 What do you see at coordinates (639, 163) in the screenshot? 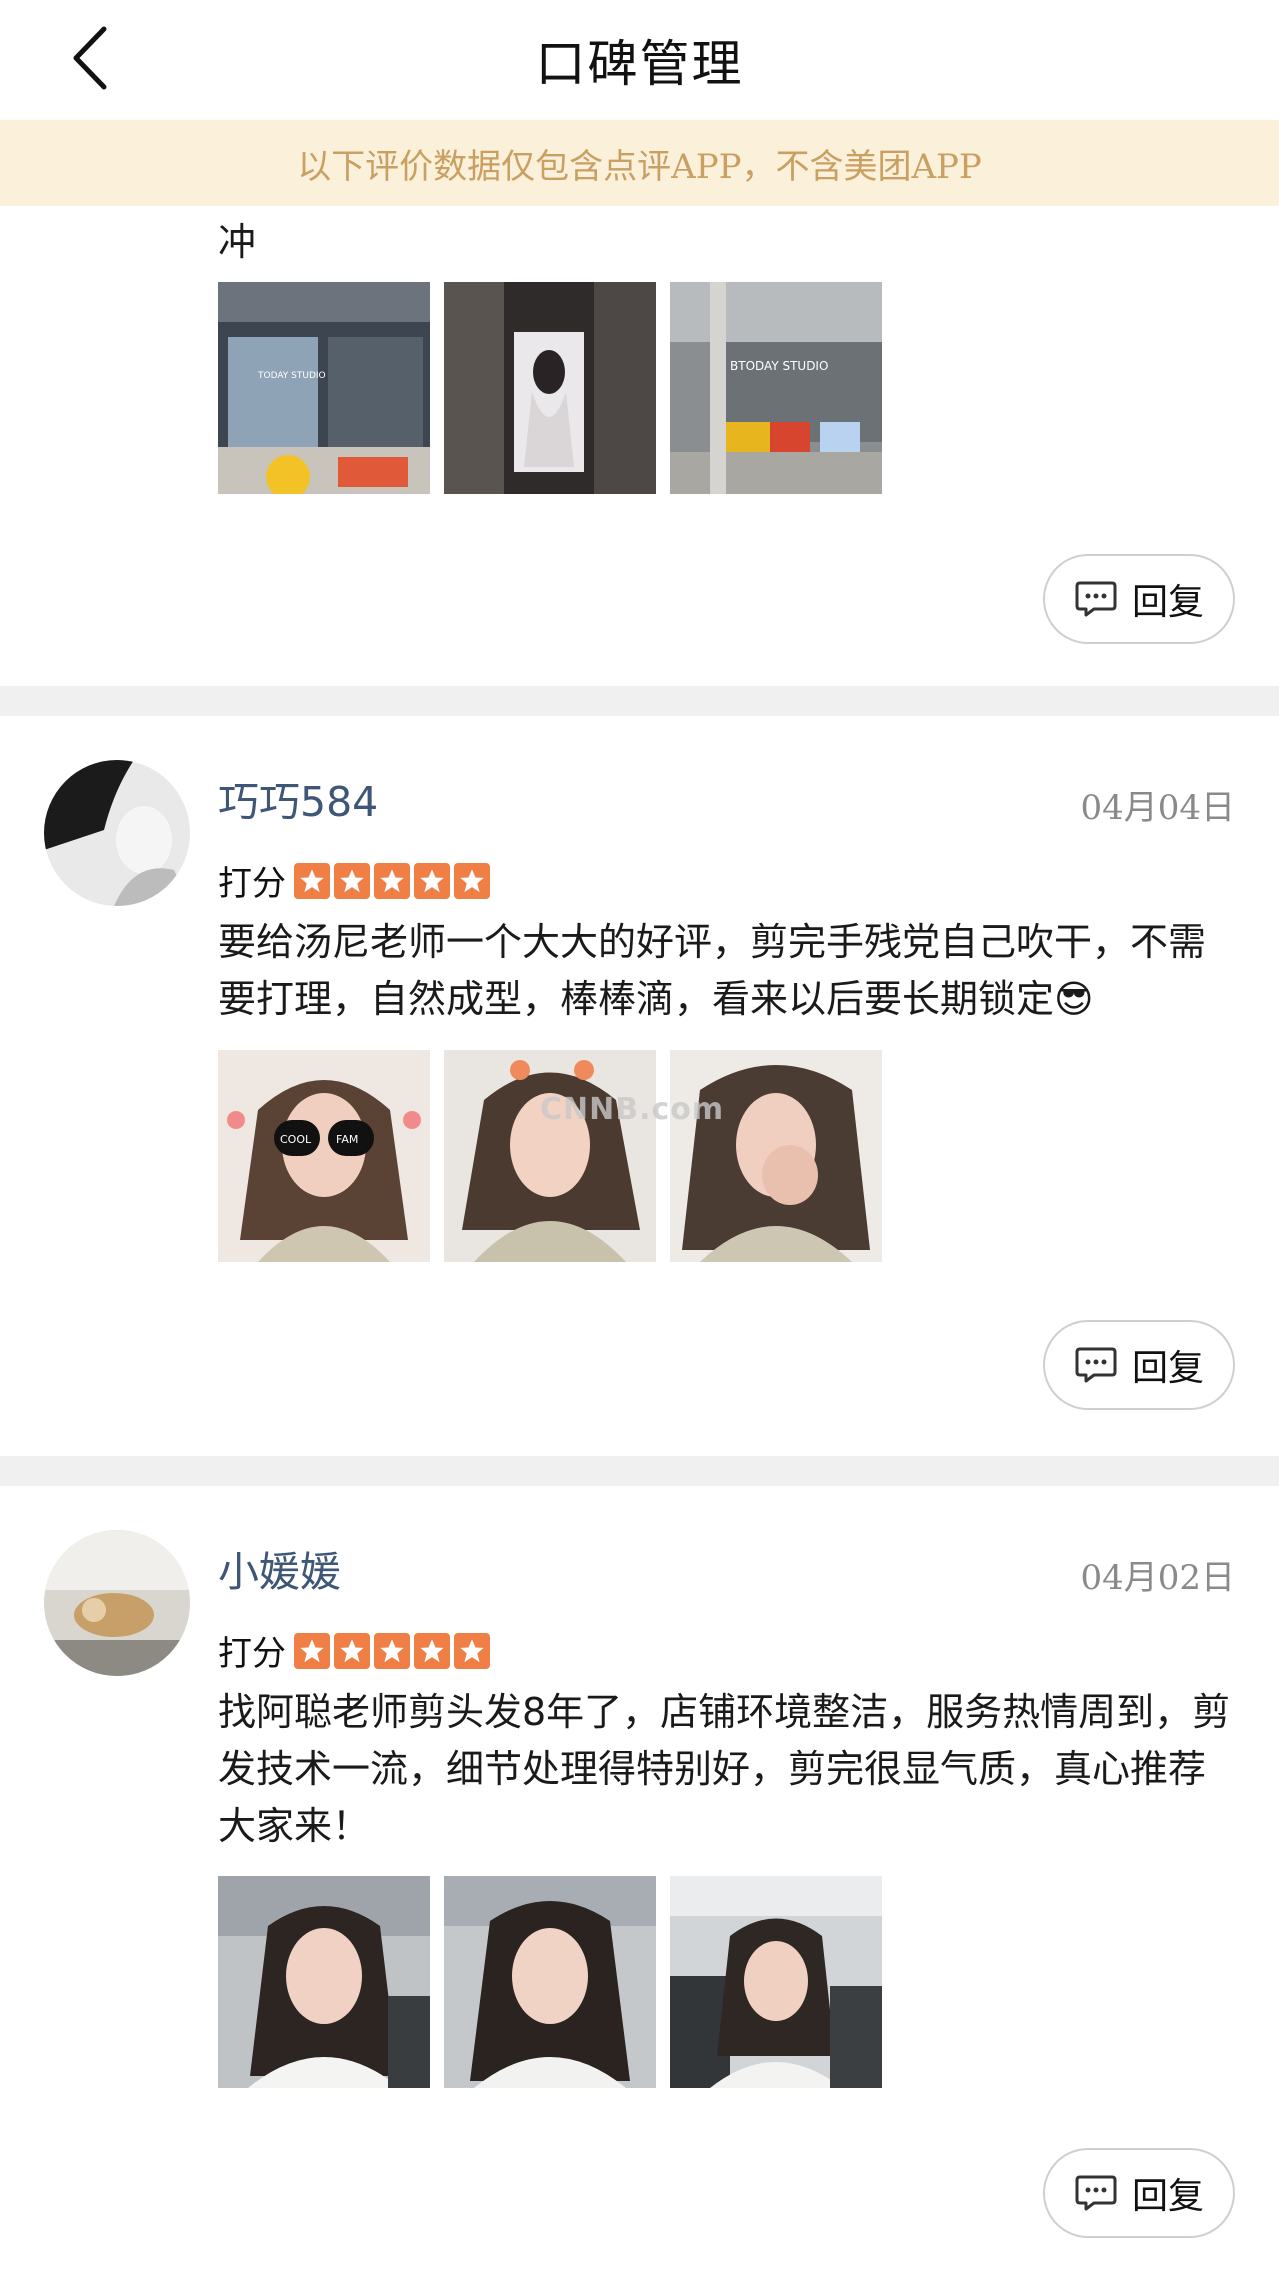
I see `notice-banner: 以下评价数据仅包含点评APP，不含美团APP` at bounding box center [639, 163].